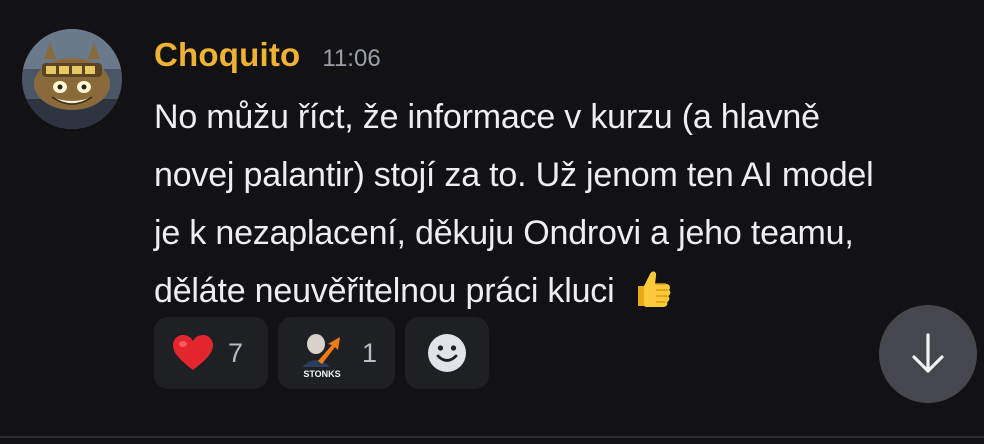 The image size is (984, 444). I want to click on add-reaction-button, so click(447, 353).